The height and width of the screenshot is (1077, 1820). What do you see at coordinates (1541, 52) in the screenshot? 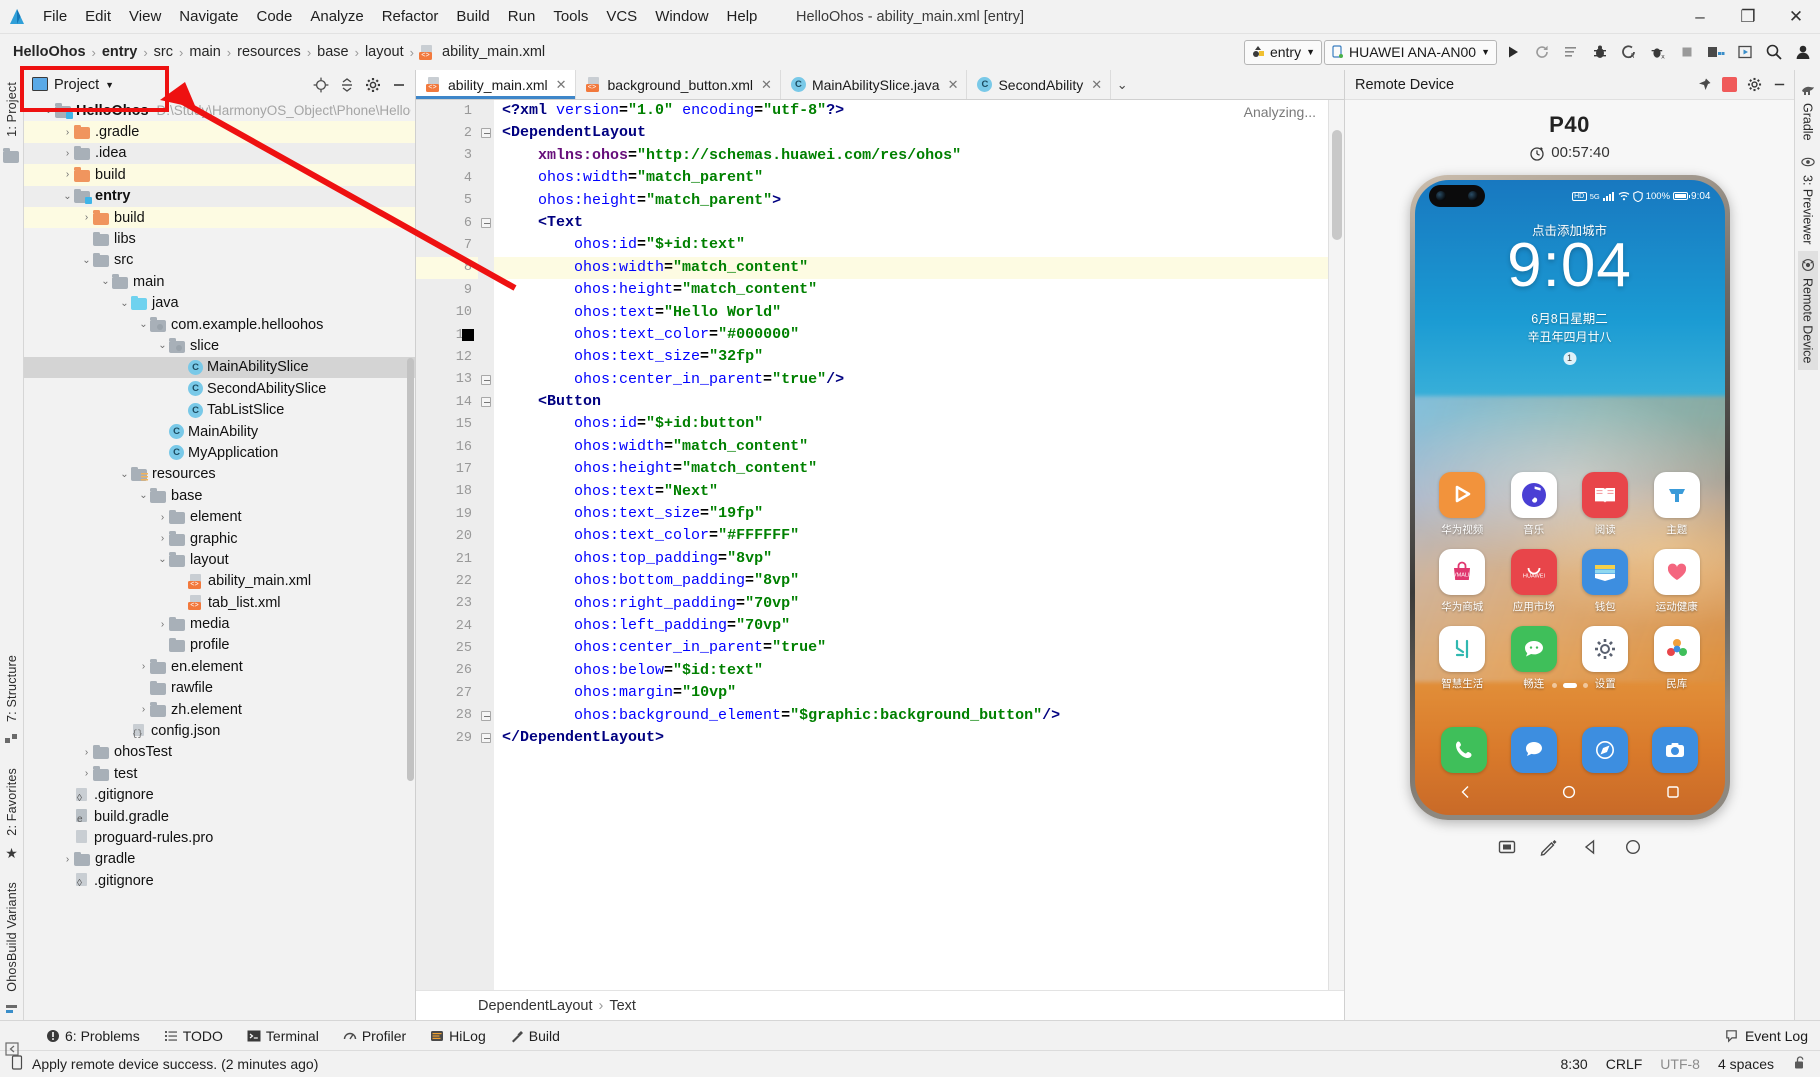
I see `rerun-icon` at bounding box center [1541, 52].